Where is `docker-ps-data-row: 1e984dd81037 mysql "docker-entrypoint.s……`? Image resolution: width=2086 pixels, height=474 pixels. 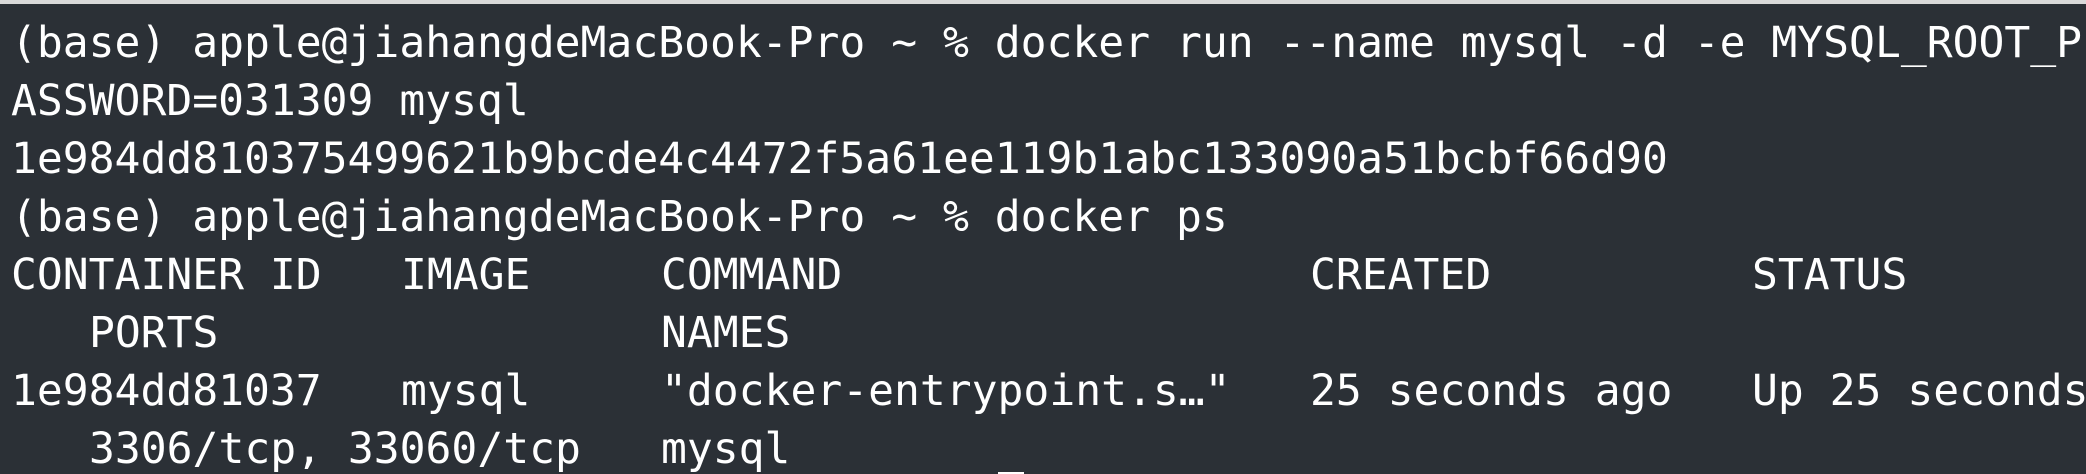
docker-ps-data-row: 1e984dd81037 mysql "docker-entrypoint.s…… is located at coordinates (1048, 391).